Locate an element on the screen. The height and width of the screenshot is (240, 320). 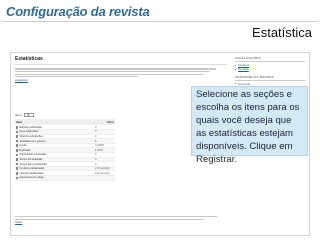
row-label: Total de submissões is located at coordinates (31, 136).